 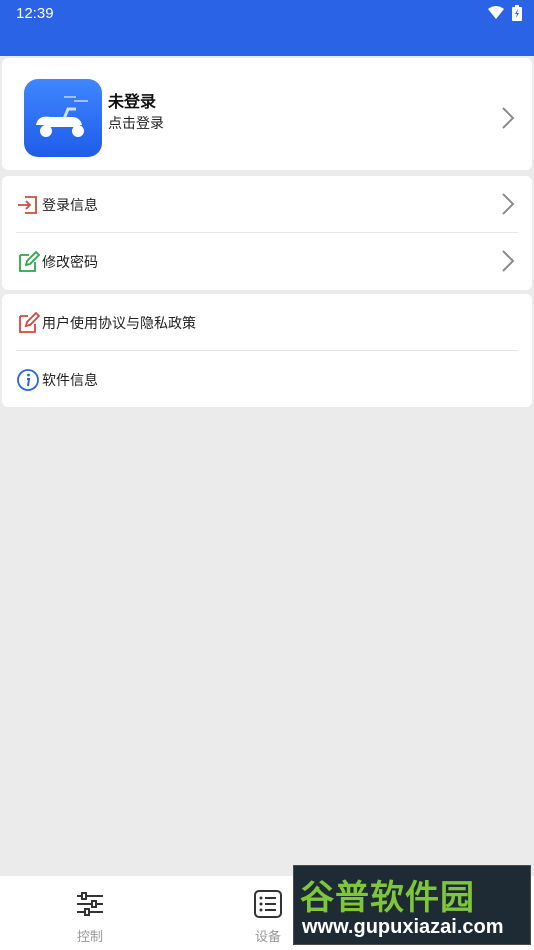 I want to click on login-prompt: 点击登录, so click(x=136, y=123).